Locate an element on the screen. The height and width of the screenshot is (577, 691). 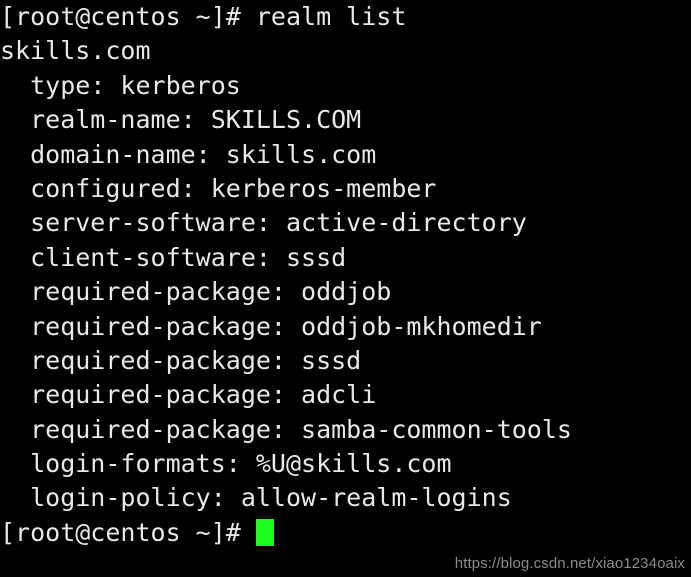
text-cursor is located at coordinates (264, 532).